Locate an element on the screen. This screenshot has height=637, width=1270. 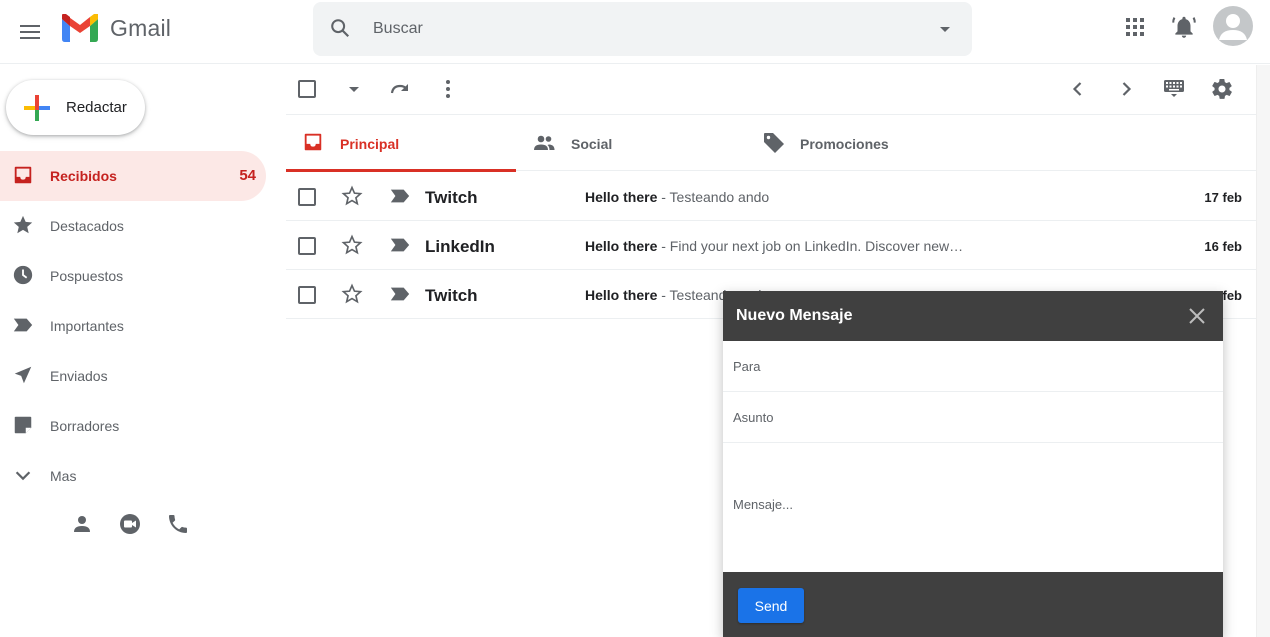
sidebar-item-label: Borradores is located at coordinates (85, 426).